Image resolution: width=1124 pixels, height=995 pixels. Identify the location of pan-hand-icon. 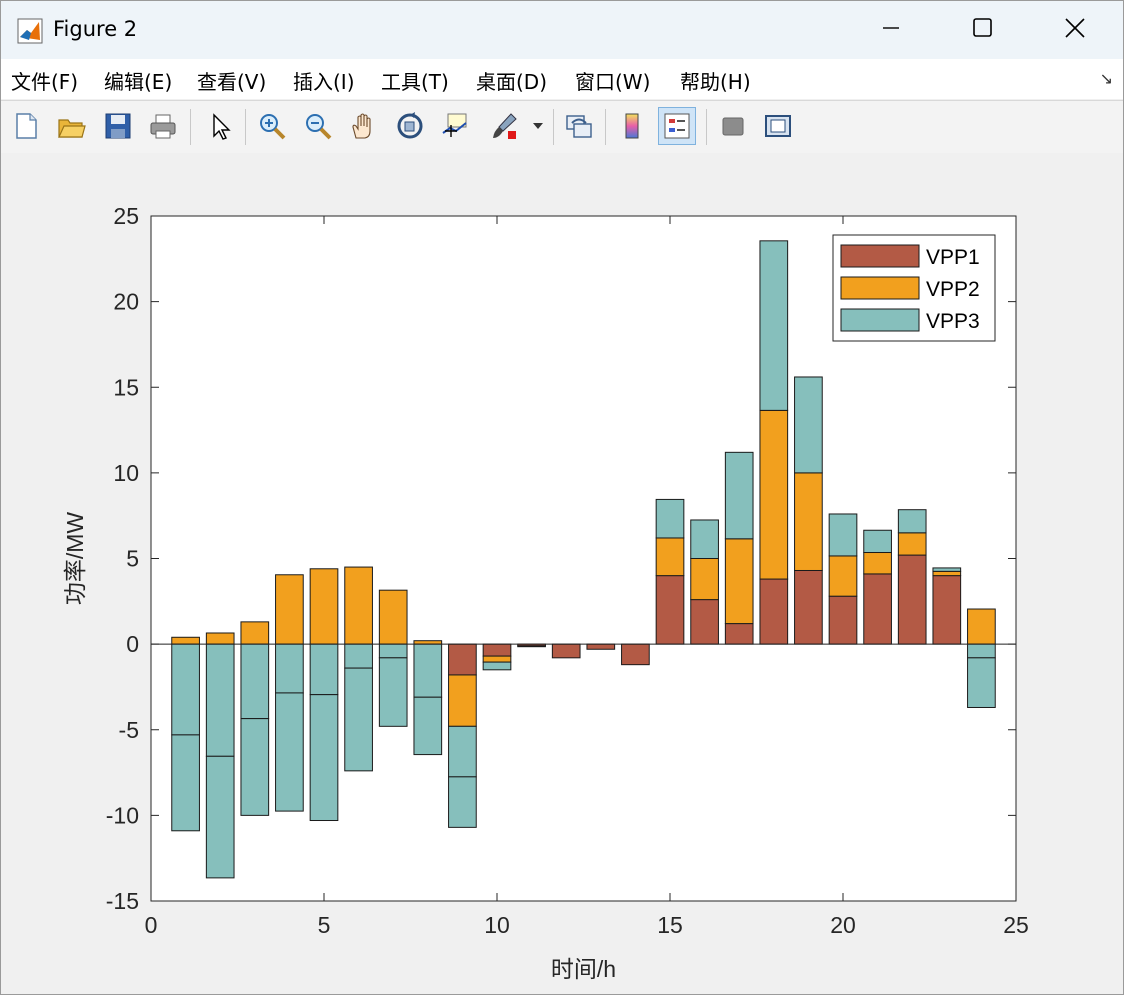
(363, 126).